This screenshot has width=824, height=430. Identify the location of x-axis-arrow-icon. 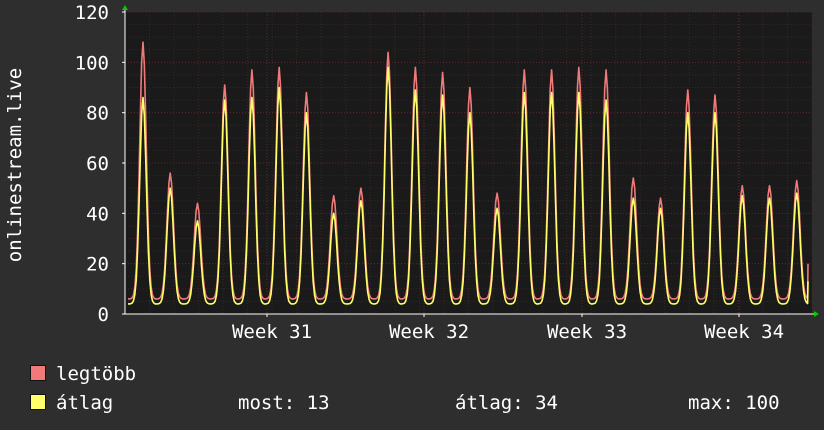
(816, 314).